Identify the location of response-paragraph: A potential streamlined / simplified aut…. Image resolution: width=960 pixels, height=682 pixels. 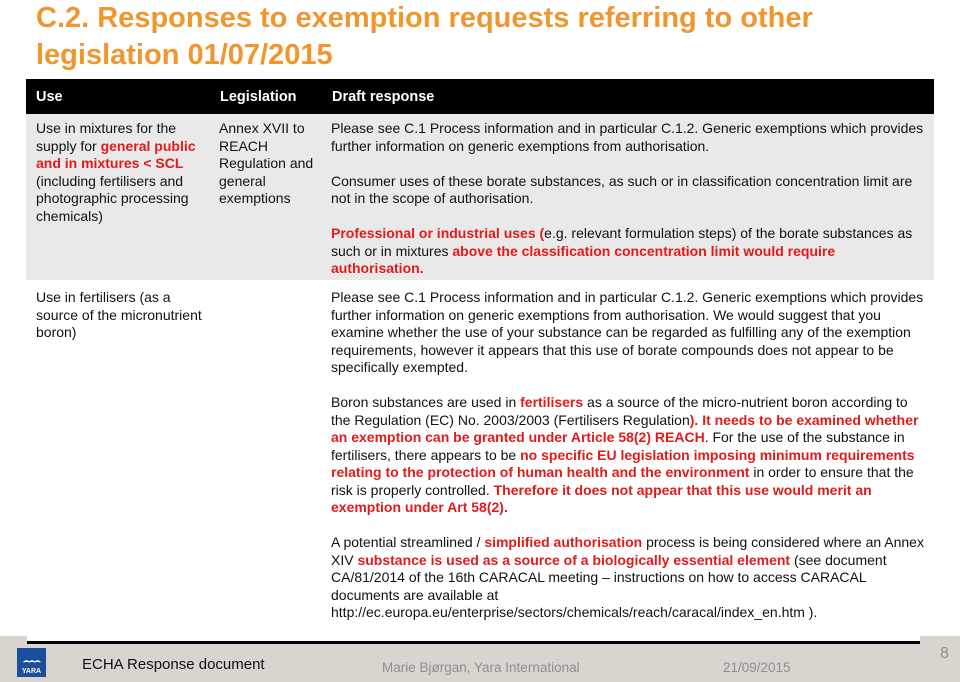
(628, 578).